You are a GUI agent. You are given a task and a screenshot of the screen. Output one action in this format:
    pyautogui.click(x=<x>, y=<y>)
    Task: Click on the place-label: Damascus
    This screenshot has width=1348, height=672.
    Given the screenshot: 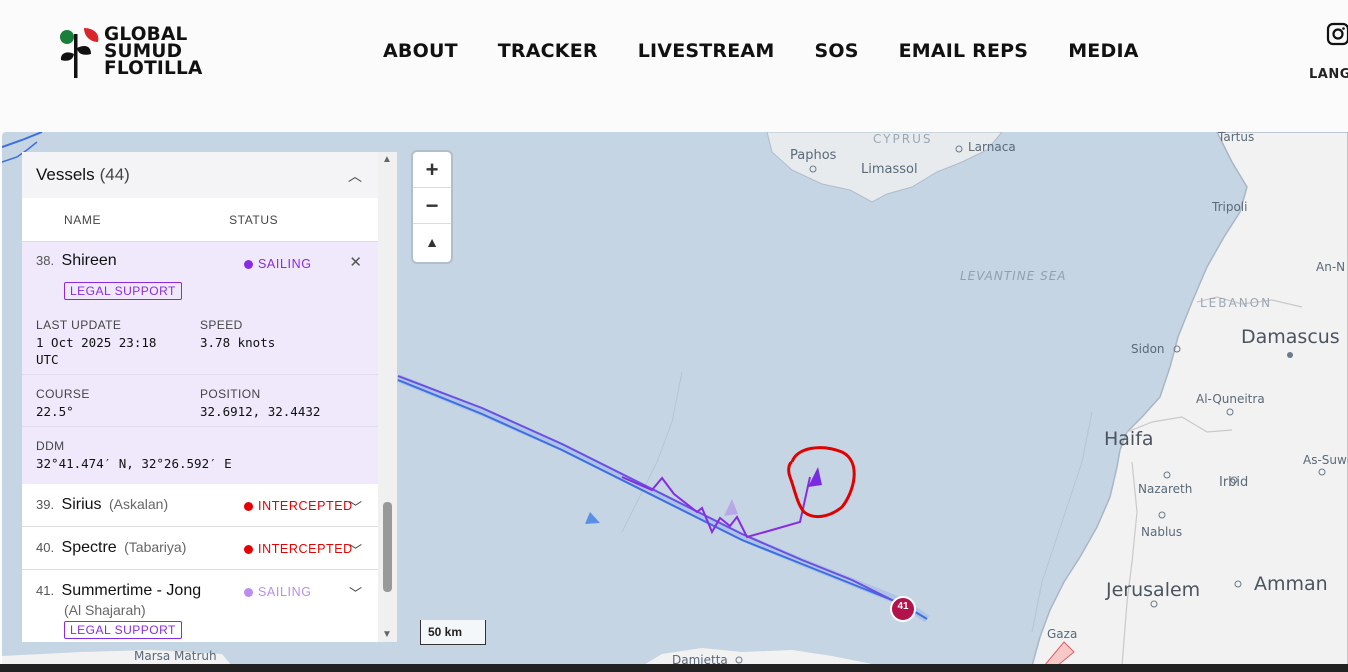 What is the action you would take?
    pyautogui.click(x=1290, y=337)
    